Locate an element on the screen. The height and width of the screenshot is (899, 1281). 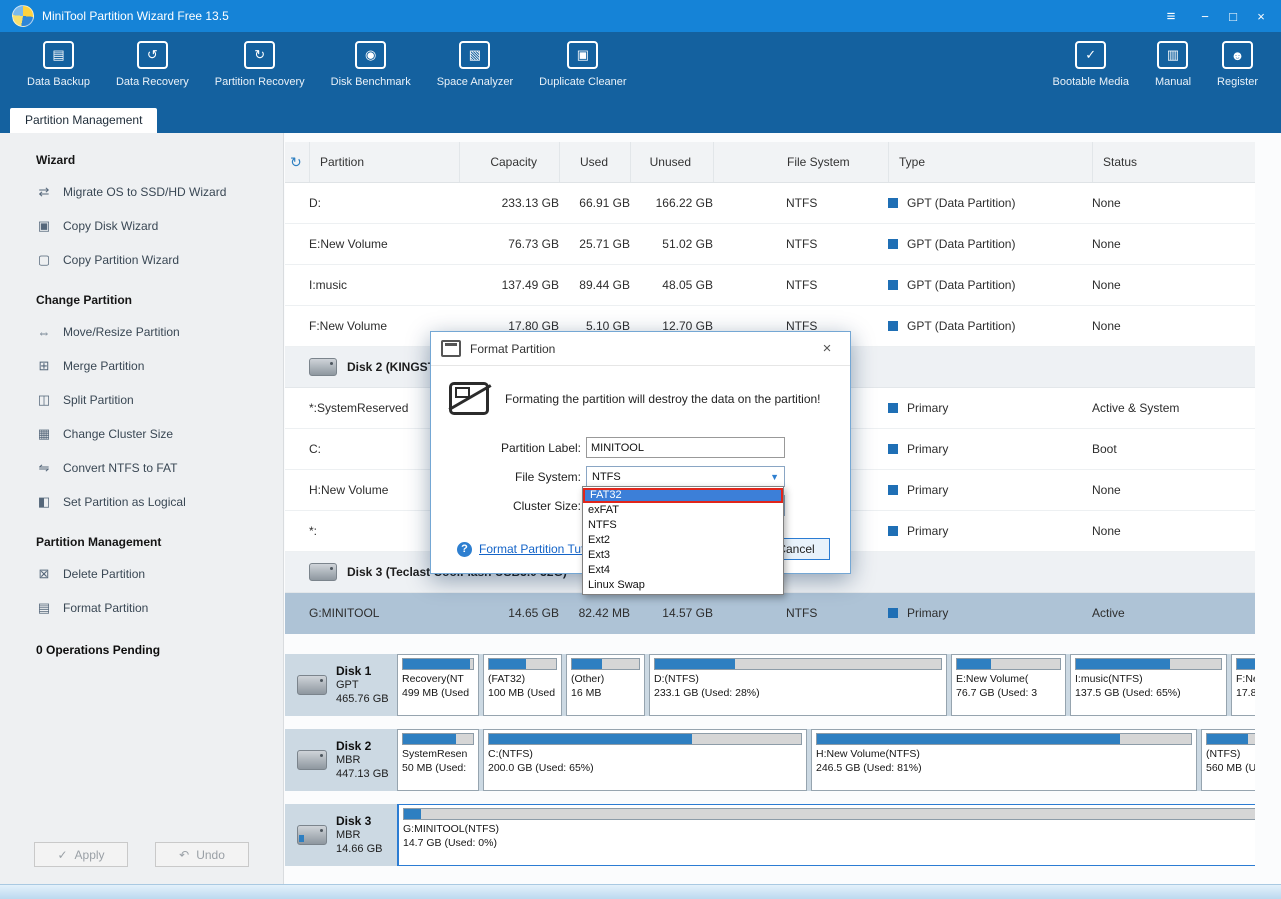
column-header-unused: Unused is located at coordinates (671, 162).